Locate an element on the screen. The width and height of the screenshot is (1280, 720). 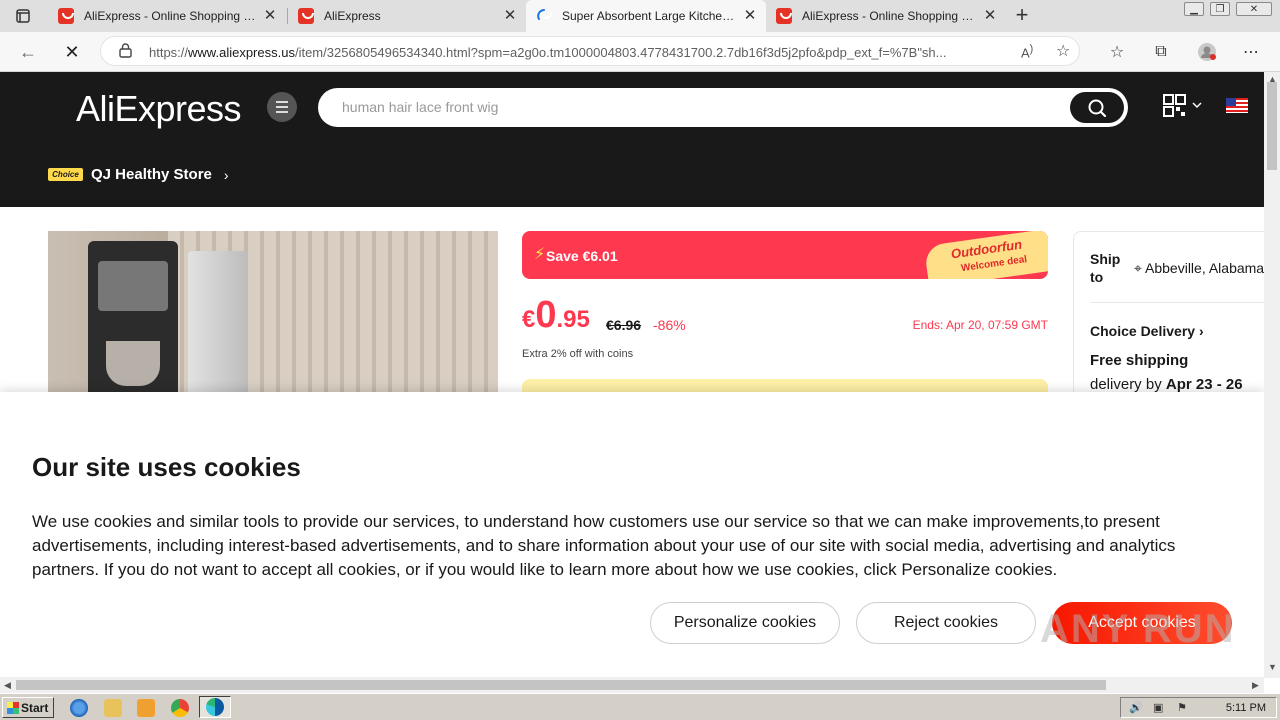
scroll-right-icon: ▶ is located at coordinates (1255, 685).